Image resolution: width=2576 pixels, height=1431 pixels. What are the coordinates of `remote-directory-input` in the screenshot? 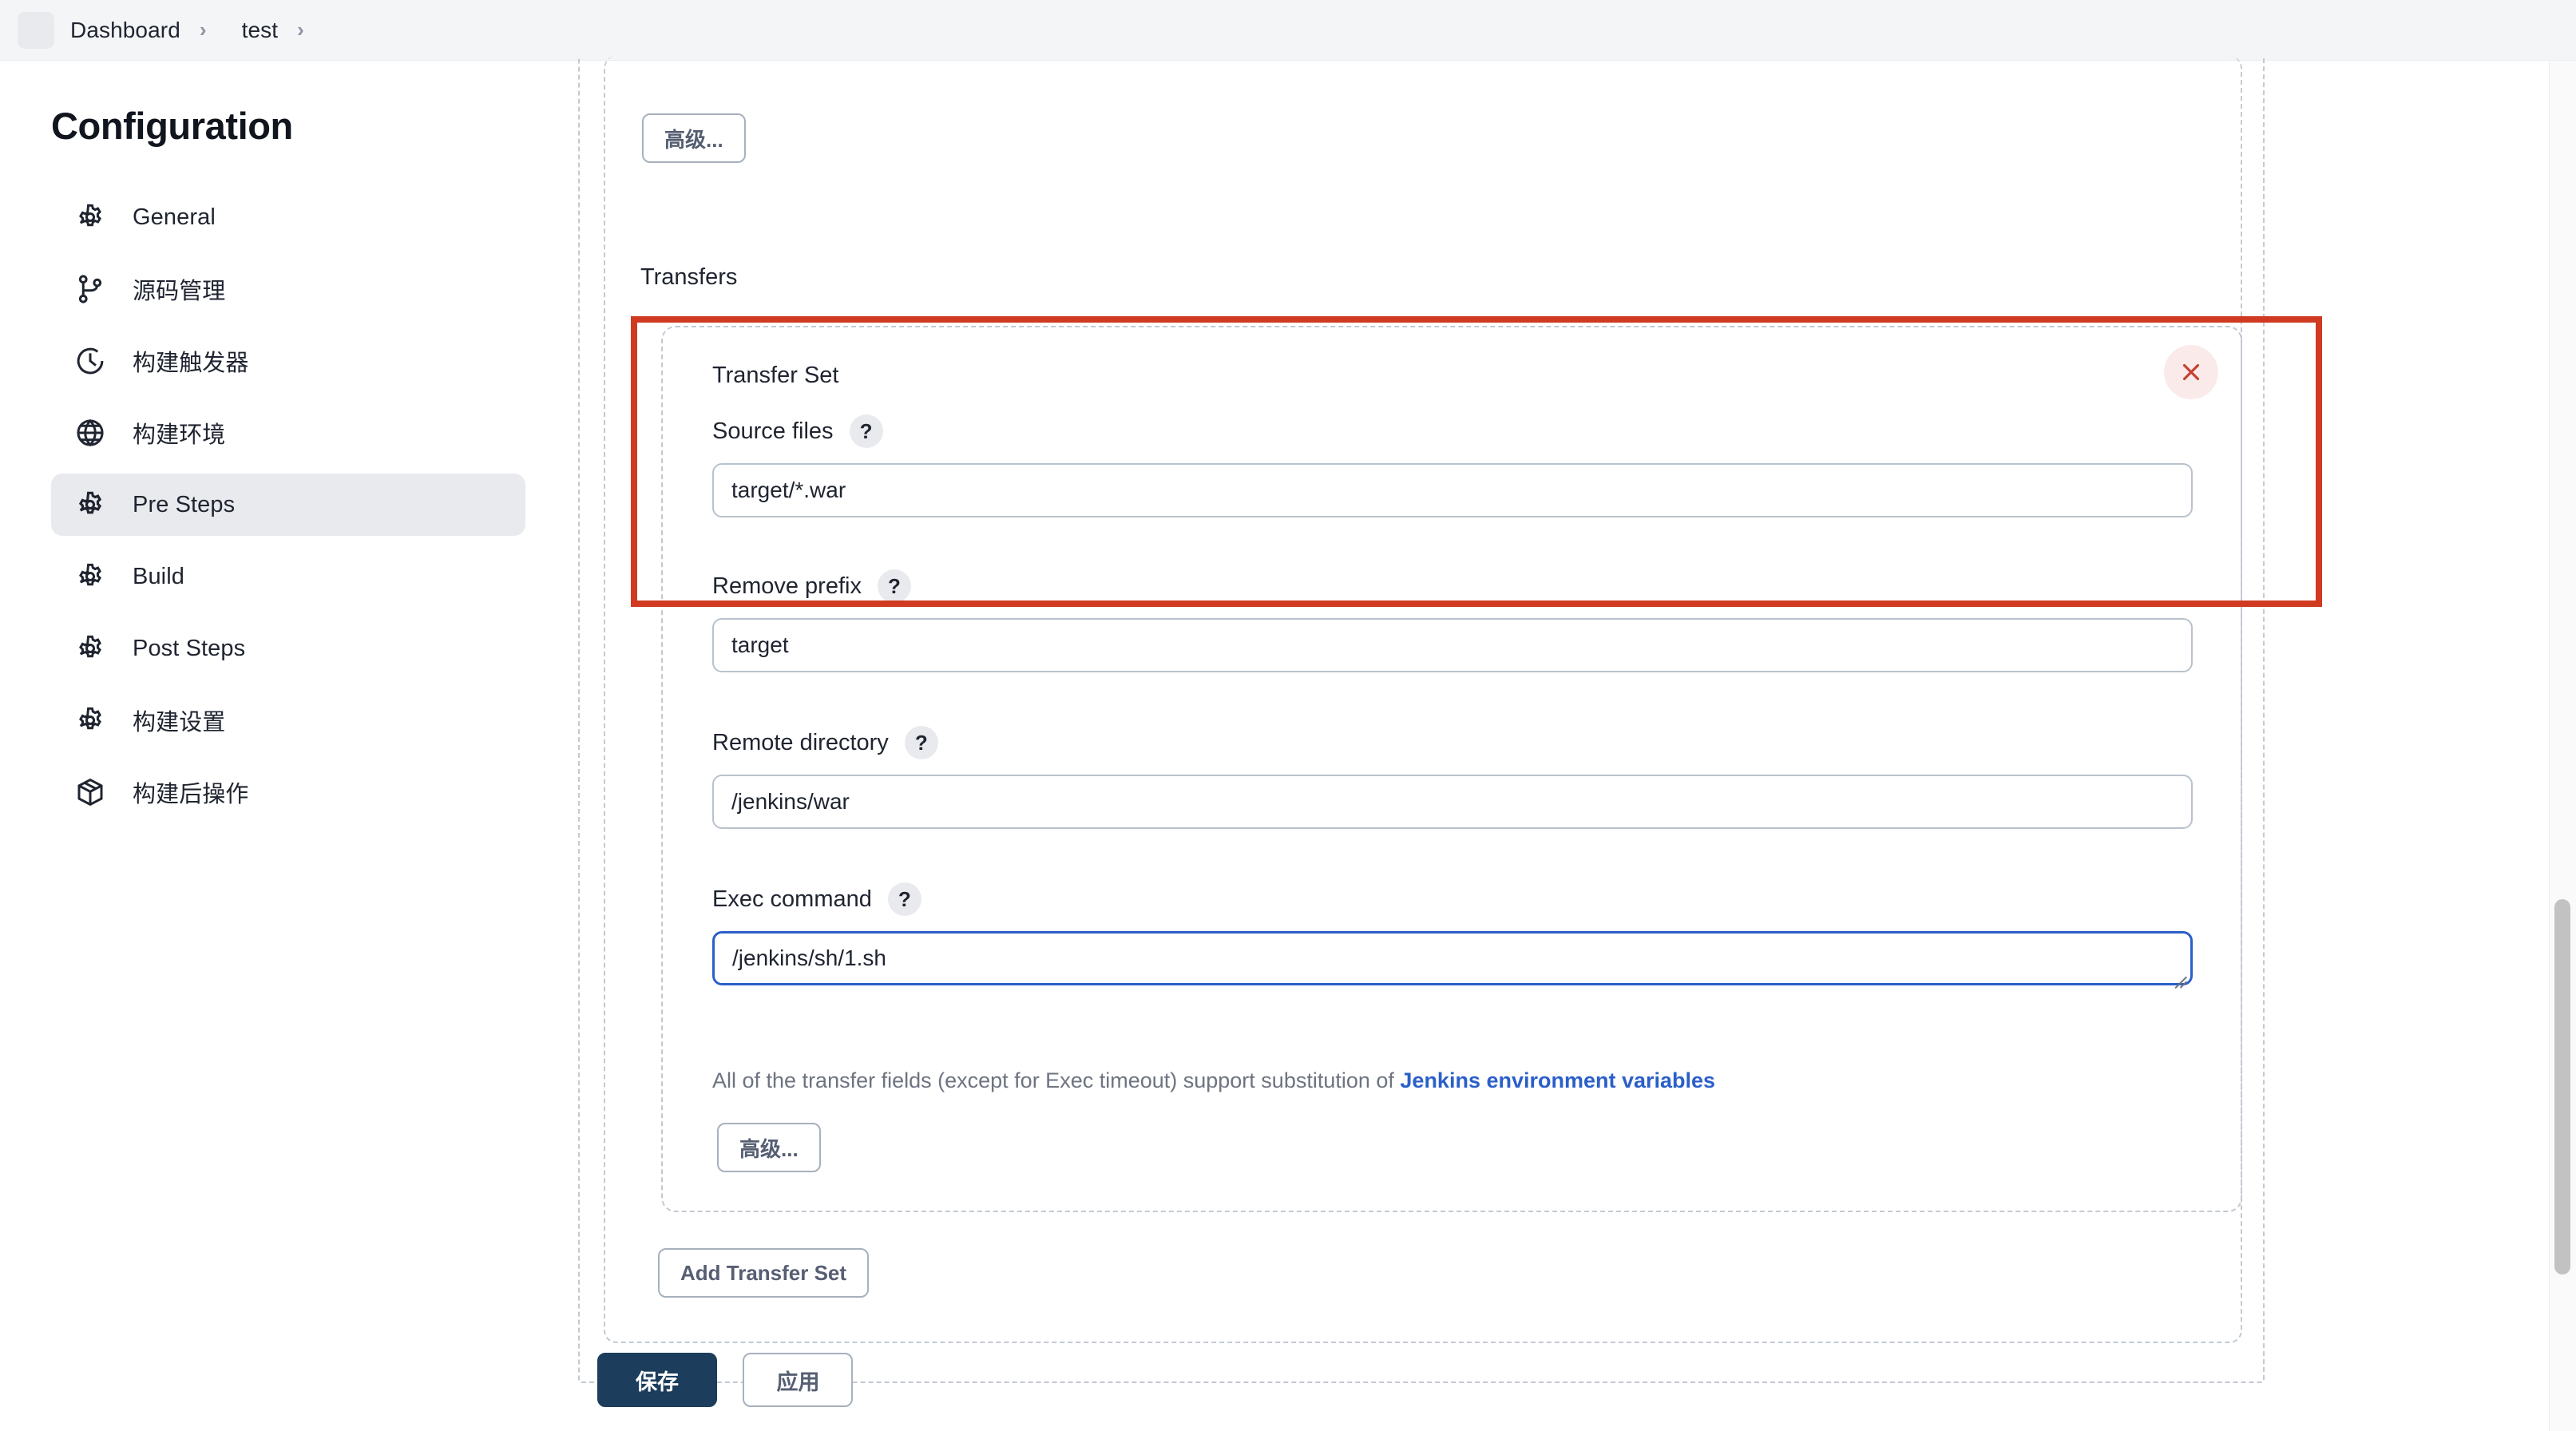 It's located at (1452, 802).